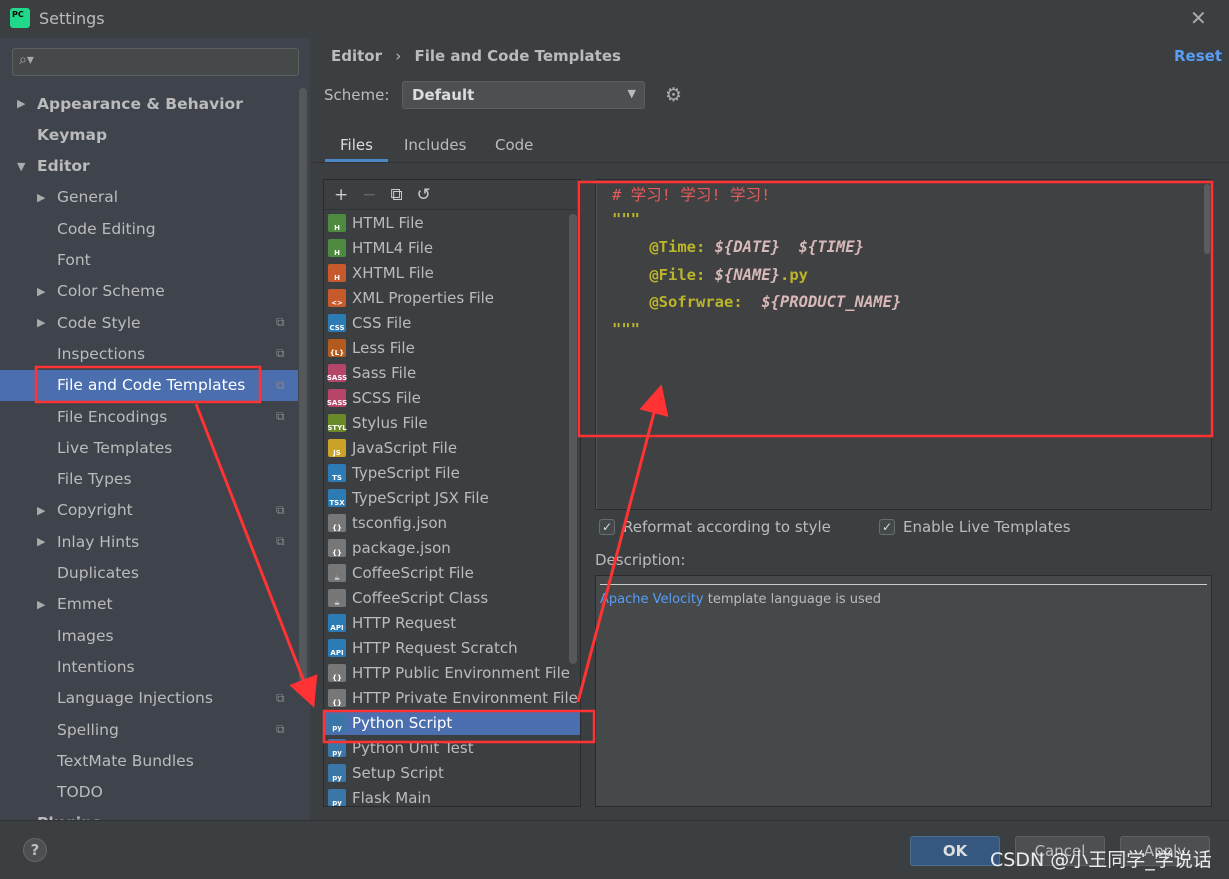  I want to click on list-item: {} HTTP Private Environment File, so click(452, 697).